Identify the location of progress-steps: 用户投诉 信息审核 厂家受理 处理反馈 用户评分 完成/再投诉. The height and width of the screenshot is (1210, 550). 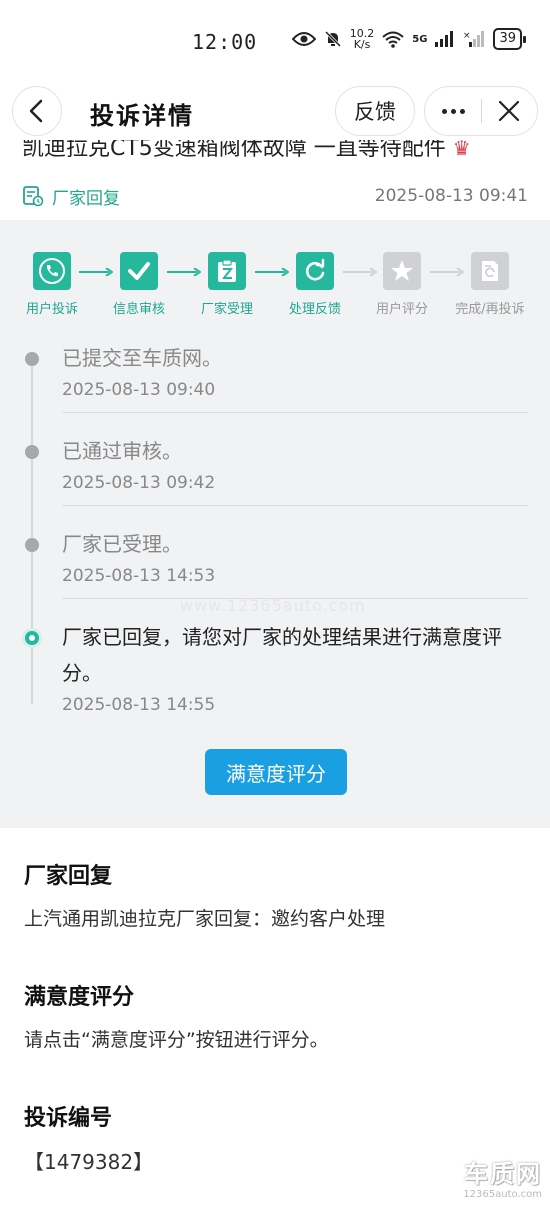
(275, 287).